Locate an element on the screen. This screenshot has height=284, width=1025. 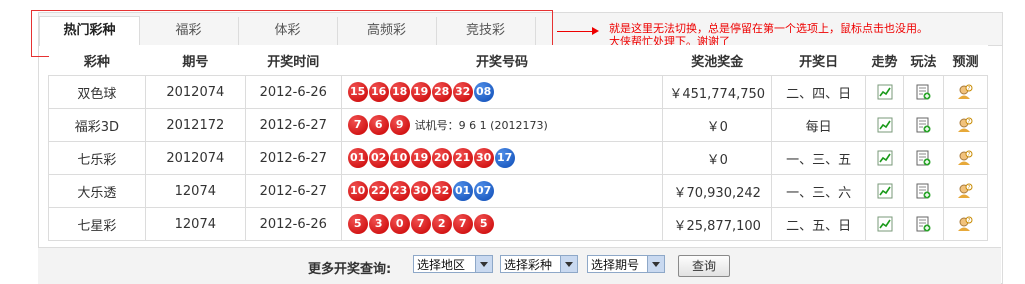
red-ball: 20 is located at coordinates (441, 158).